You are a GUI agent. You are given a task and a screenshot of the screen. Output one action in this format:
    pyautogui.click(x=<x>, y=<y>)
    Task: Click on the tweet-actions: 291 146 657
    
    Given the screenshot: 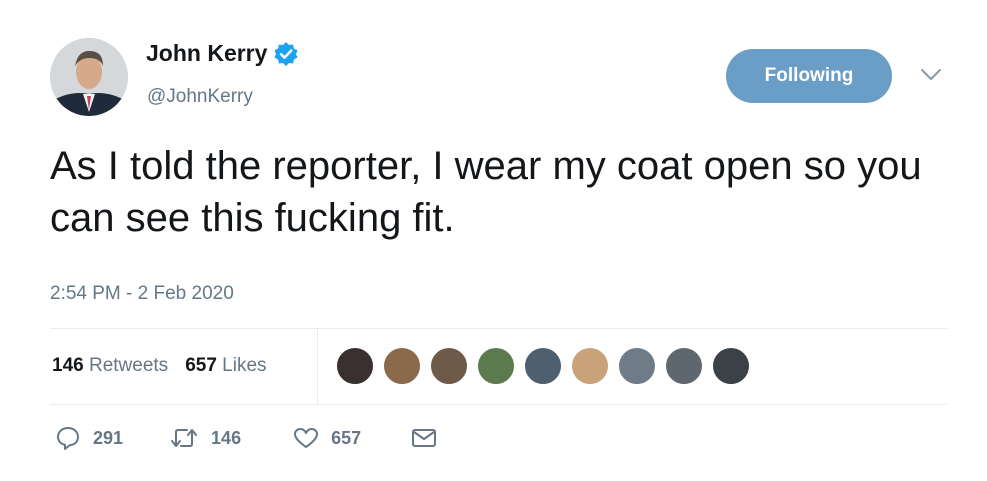 What is the action you would take?
    pyautogui.click(x=246, y=438)
    